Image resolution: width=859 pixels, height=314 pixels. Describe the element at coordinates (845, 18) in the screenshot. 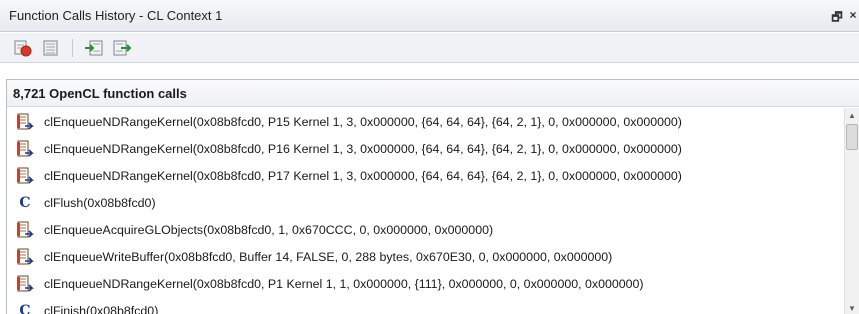

I see `titlebar-buttons: 🗗 ×` at that location.